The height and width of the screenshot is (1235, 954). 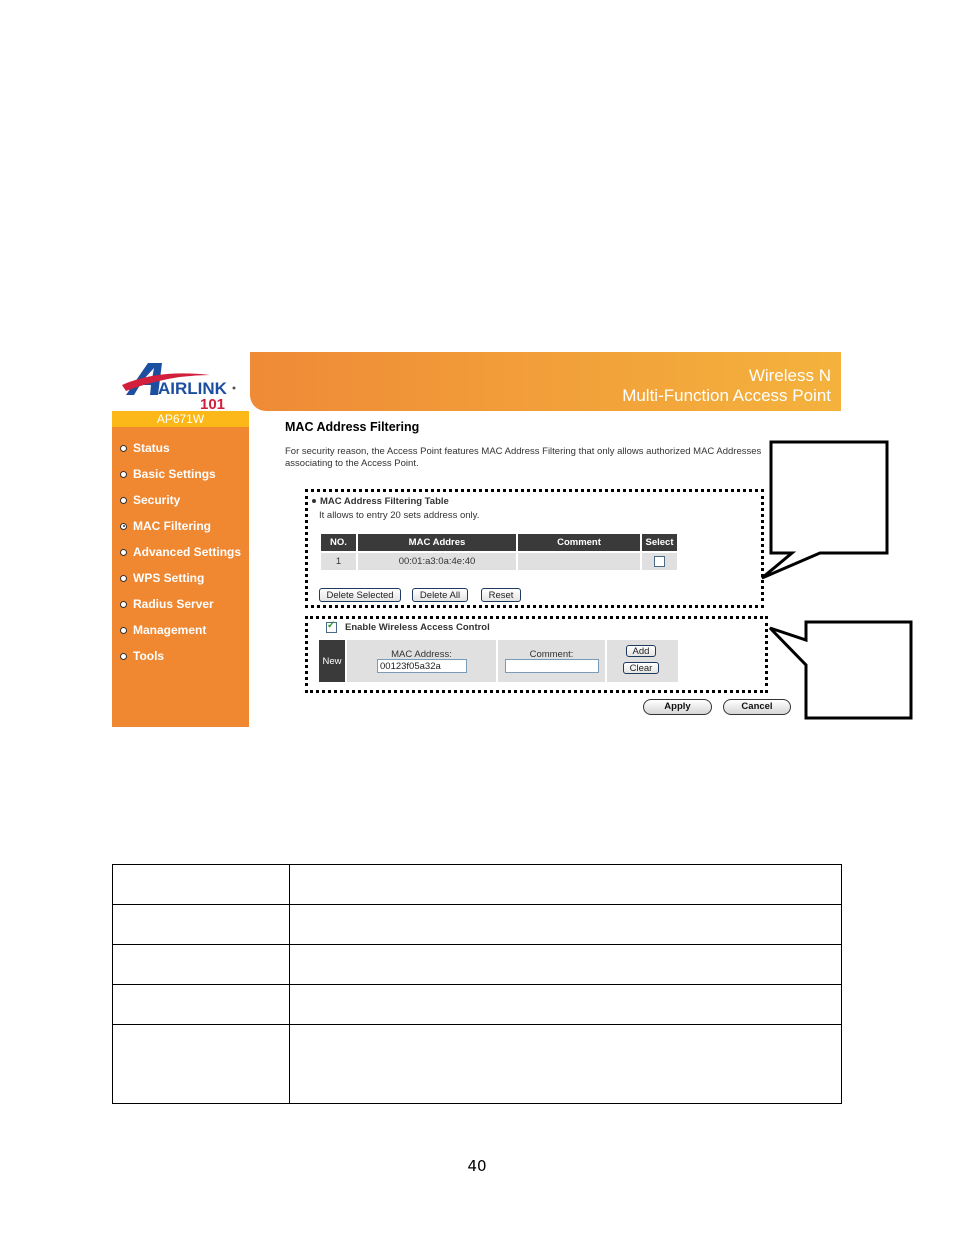 What do you see at coordinates (477, 1166) in the screenshot?
I see `page-number: 40` at bounding box center [477, 1166].